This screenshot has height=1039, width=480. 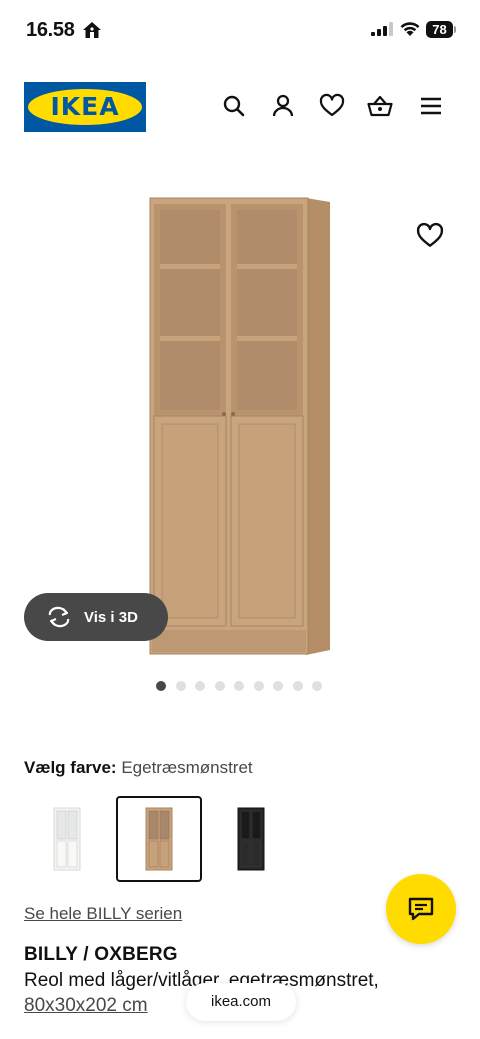 I want to click on status-bar: 16.58 78, so click(x=240, y=30).